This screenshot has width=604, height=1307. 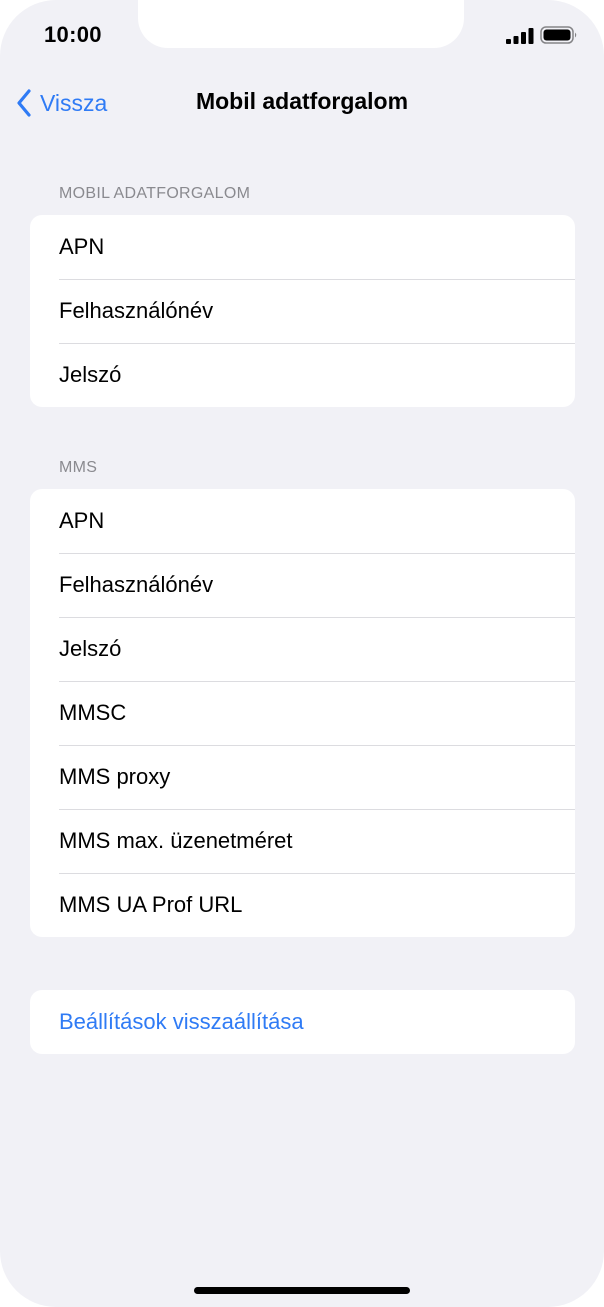 I want to click on row-mms-apn: APN, so click(x=302, y=521).